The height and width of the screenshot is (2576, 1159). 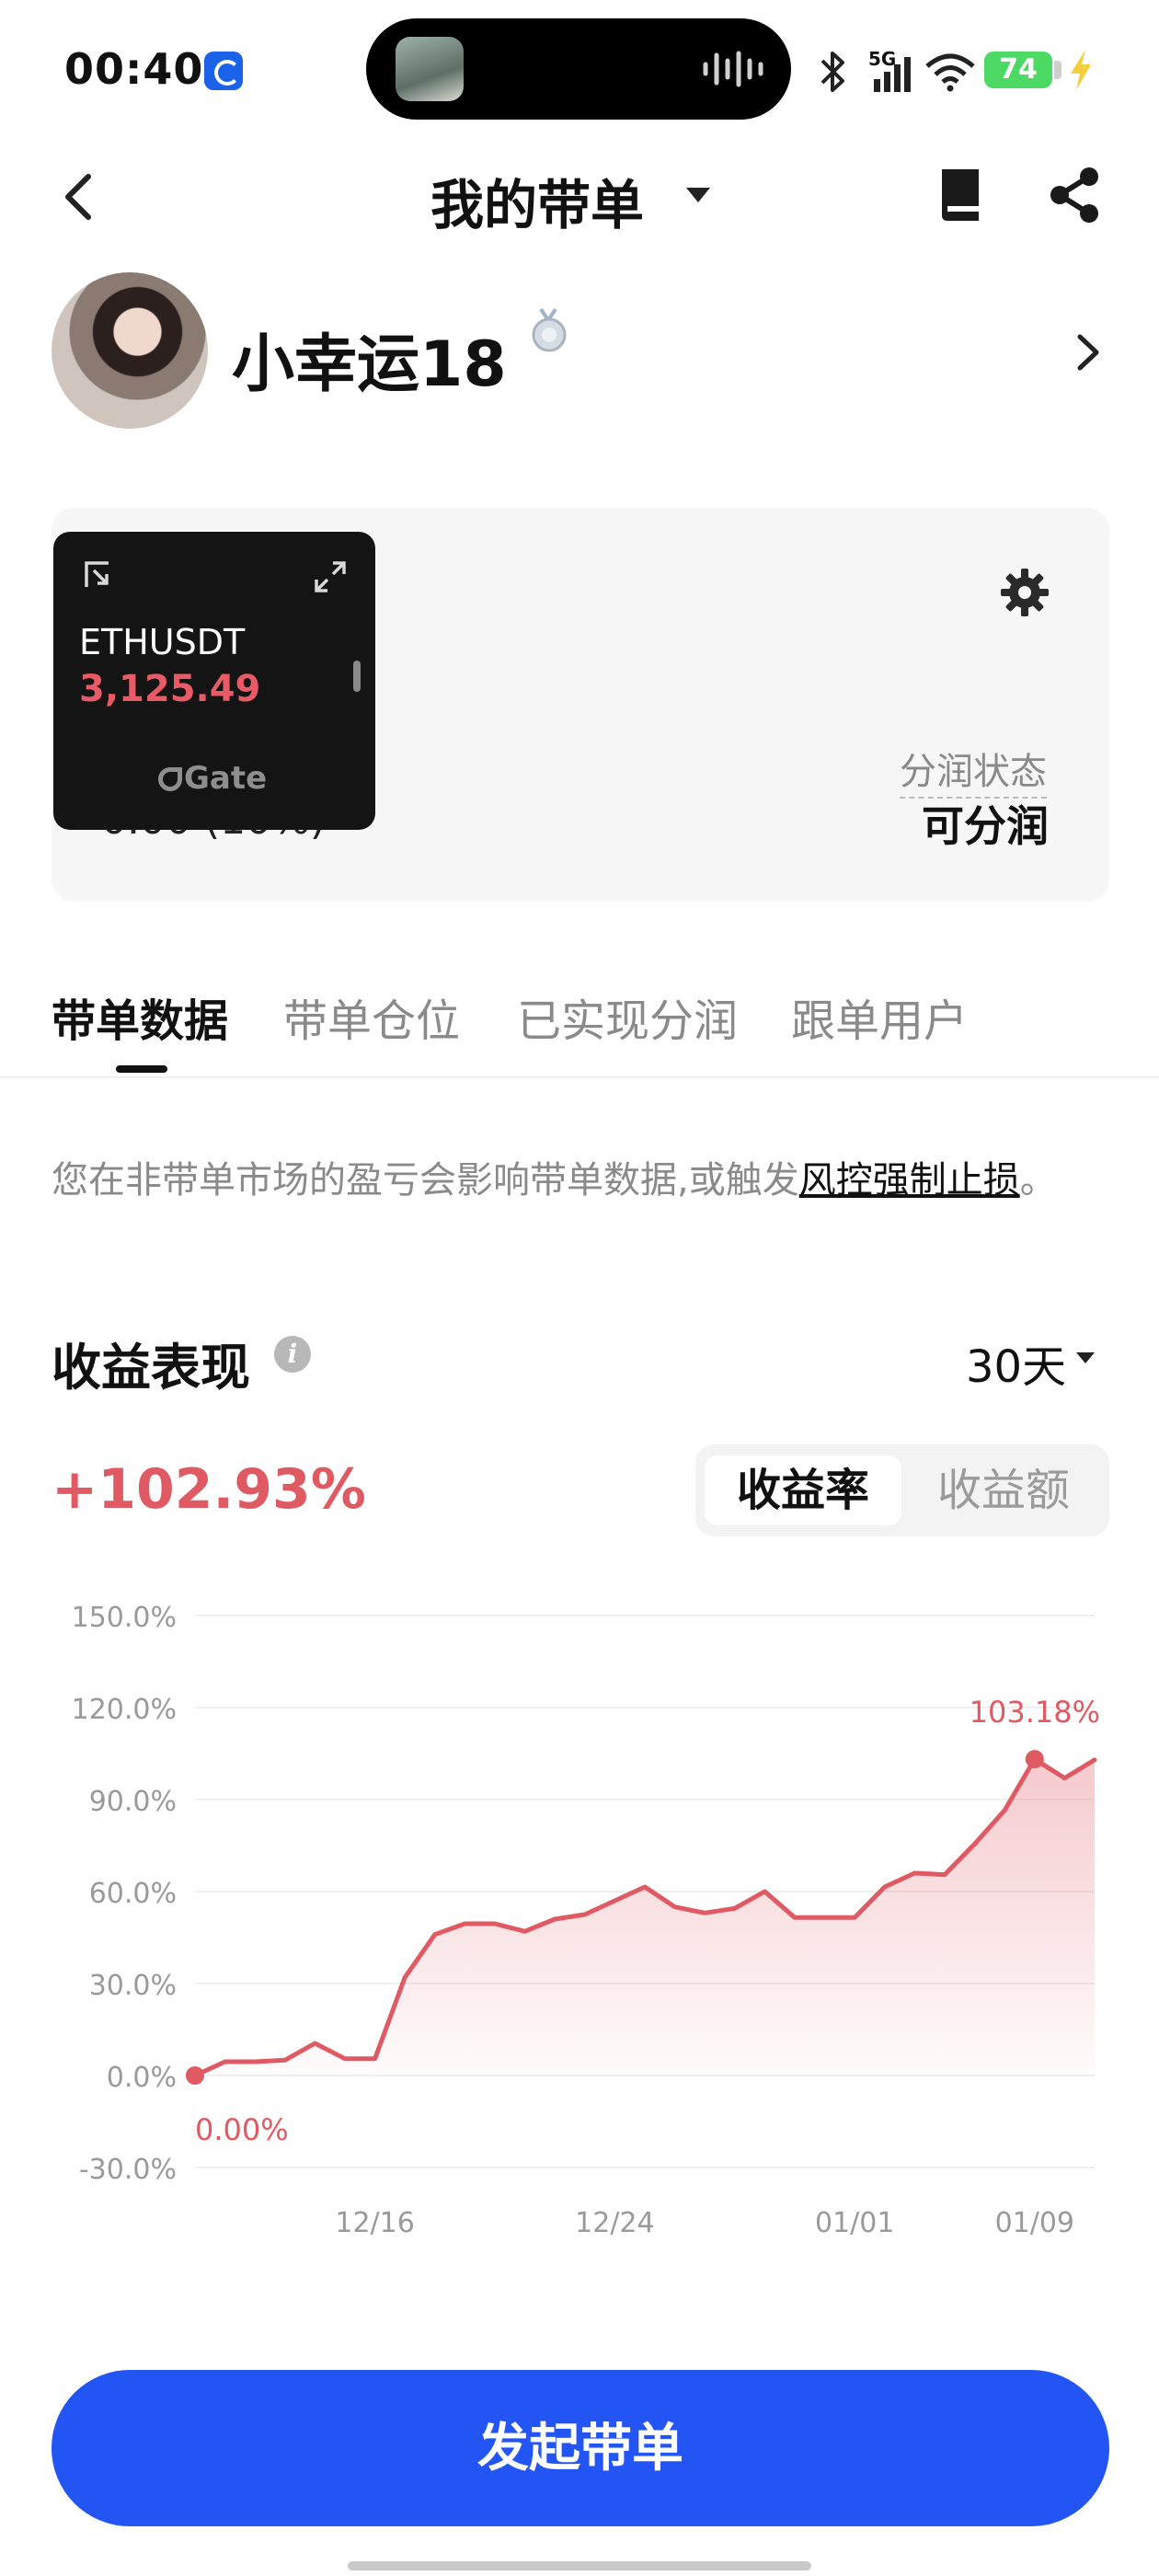 I want to click on y-tick-label: 0.0%, so click(x=142, y=2078).